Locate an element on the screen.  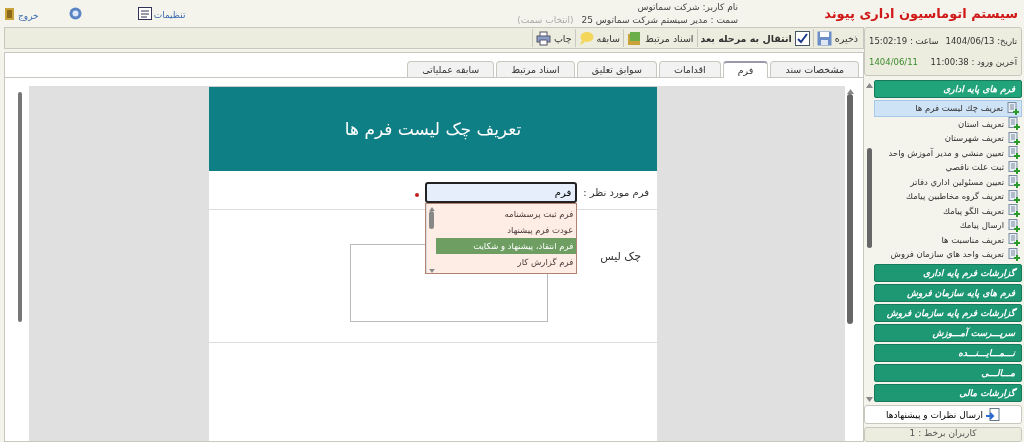
date-text: تاریخ: 1404/06/13 is located at coordinates (981, 41).